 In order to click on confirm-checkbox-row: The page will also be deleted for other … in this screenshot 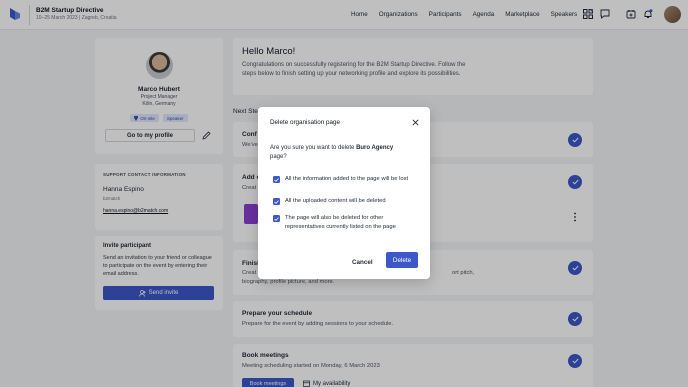, I will do `click(343, 222)`.